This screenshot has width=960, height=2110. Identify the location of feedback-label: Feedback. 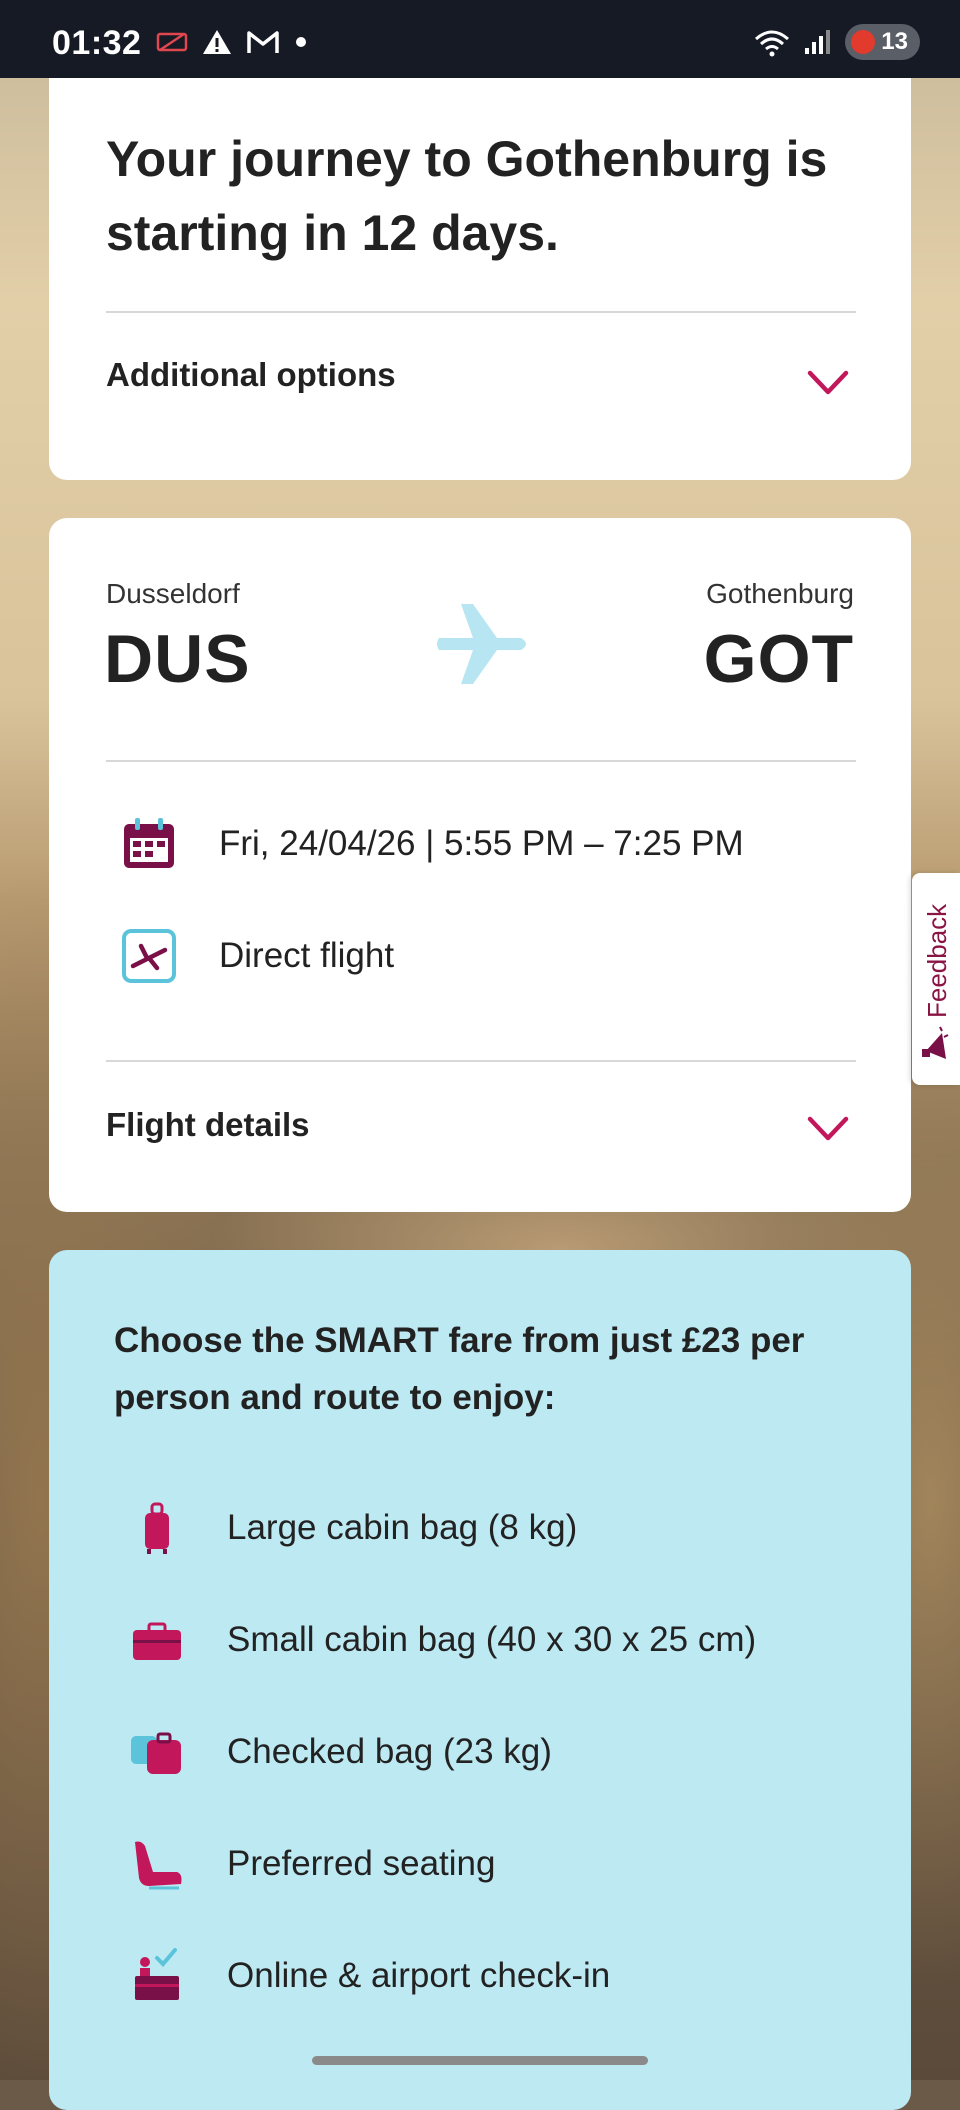
(937, 960).